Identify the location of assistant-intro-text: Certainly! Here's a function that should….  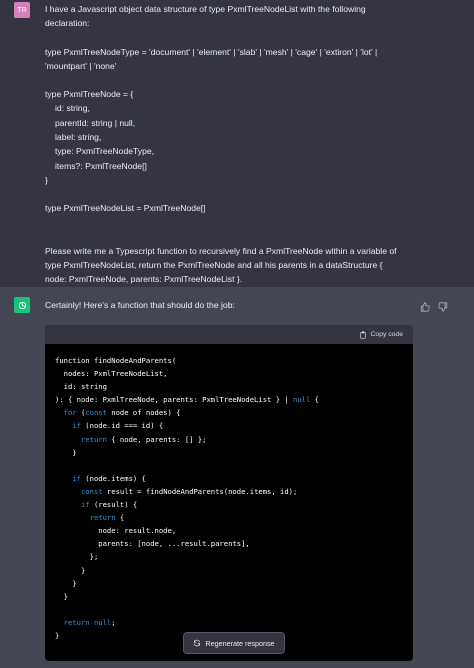
(140, 305).